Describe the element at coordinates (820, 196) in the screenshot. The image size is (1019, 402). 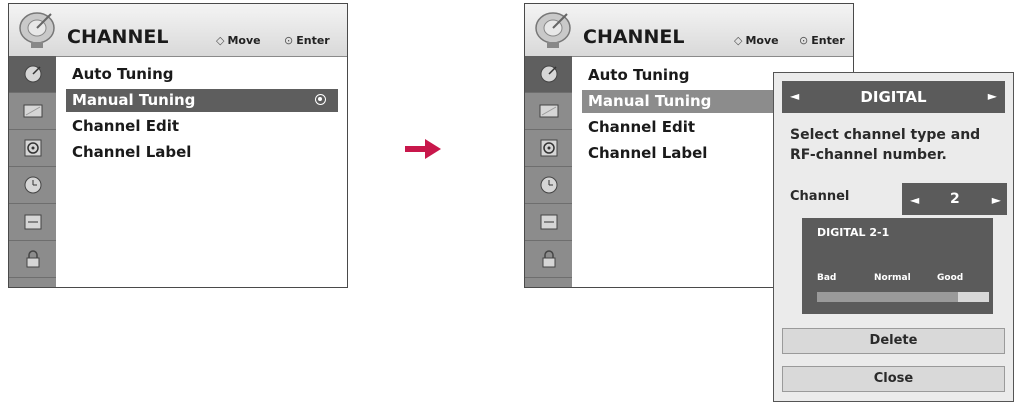
I see `channel-label: Channel` at that location.